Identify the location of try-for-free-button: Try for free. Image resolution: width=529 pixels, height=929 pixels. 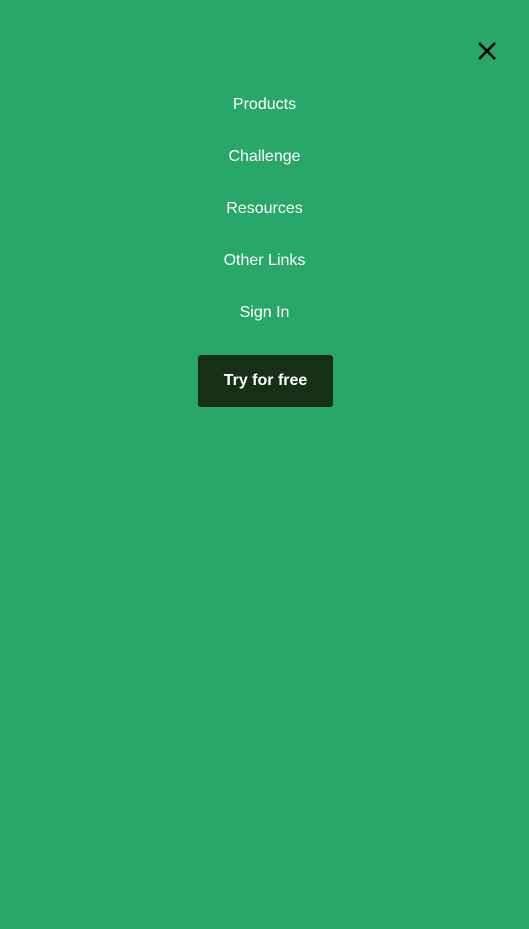
(265, 381).